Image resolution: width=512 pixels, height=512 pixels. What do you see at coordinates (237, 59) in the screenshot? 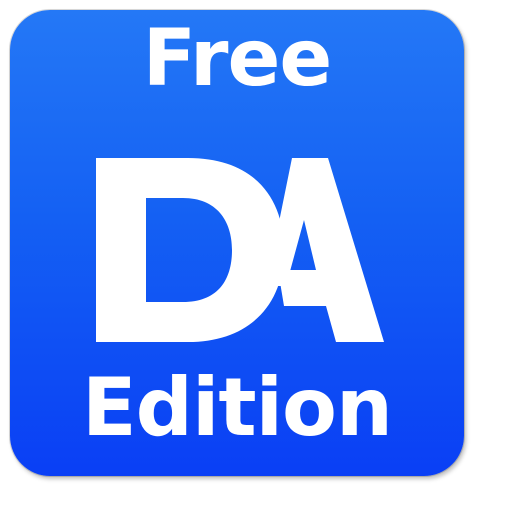
I see `free-label: Free` at bounding box center [237, 59].